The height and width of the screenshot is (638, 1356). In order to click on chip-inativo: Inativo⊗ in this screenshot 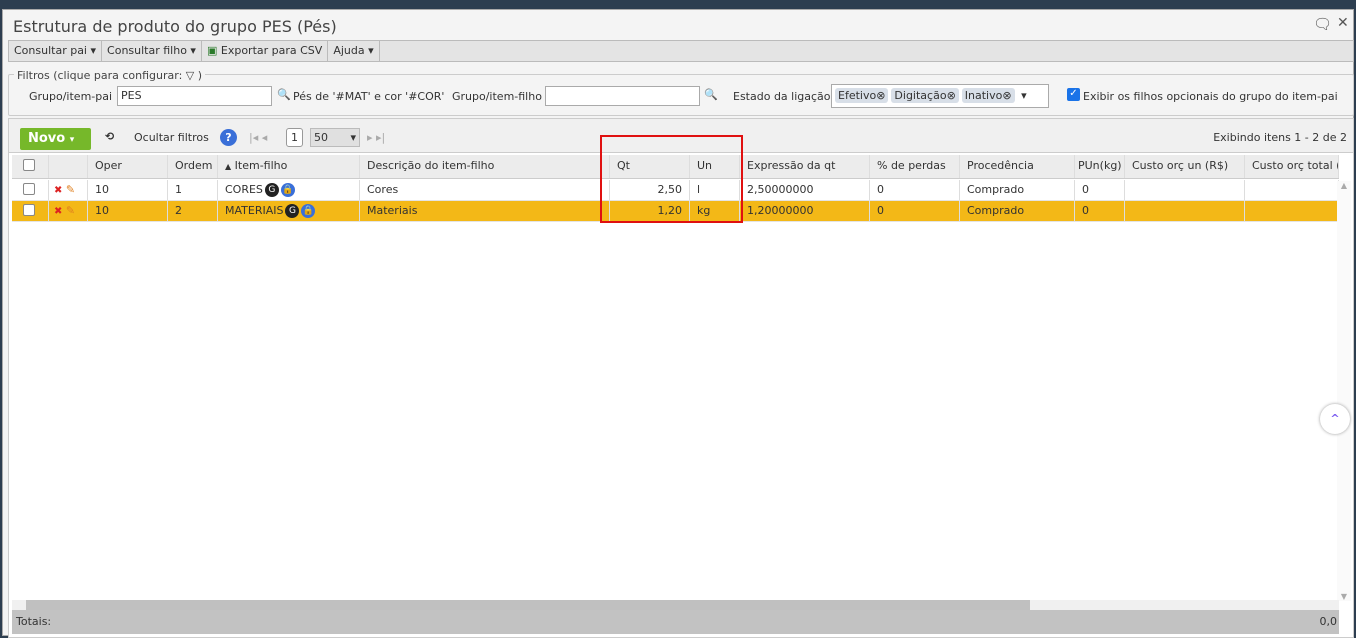, I will do `click(988, 95)`.